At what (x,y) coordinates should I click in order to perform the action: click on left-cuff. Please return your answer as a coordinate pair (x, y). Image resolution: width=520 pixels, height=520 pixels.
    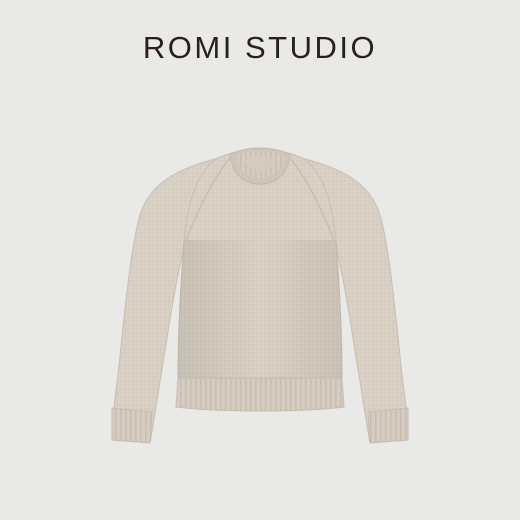
    Looking at the image, I should click on (132, 425).